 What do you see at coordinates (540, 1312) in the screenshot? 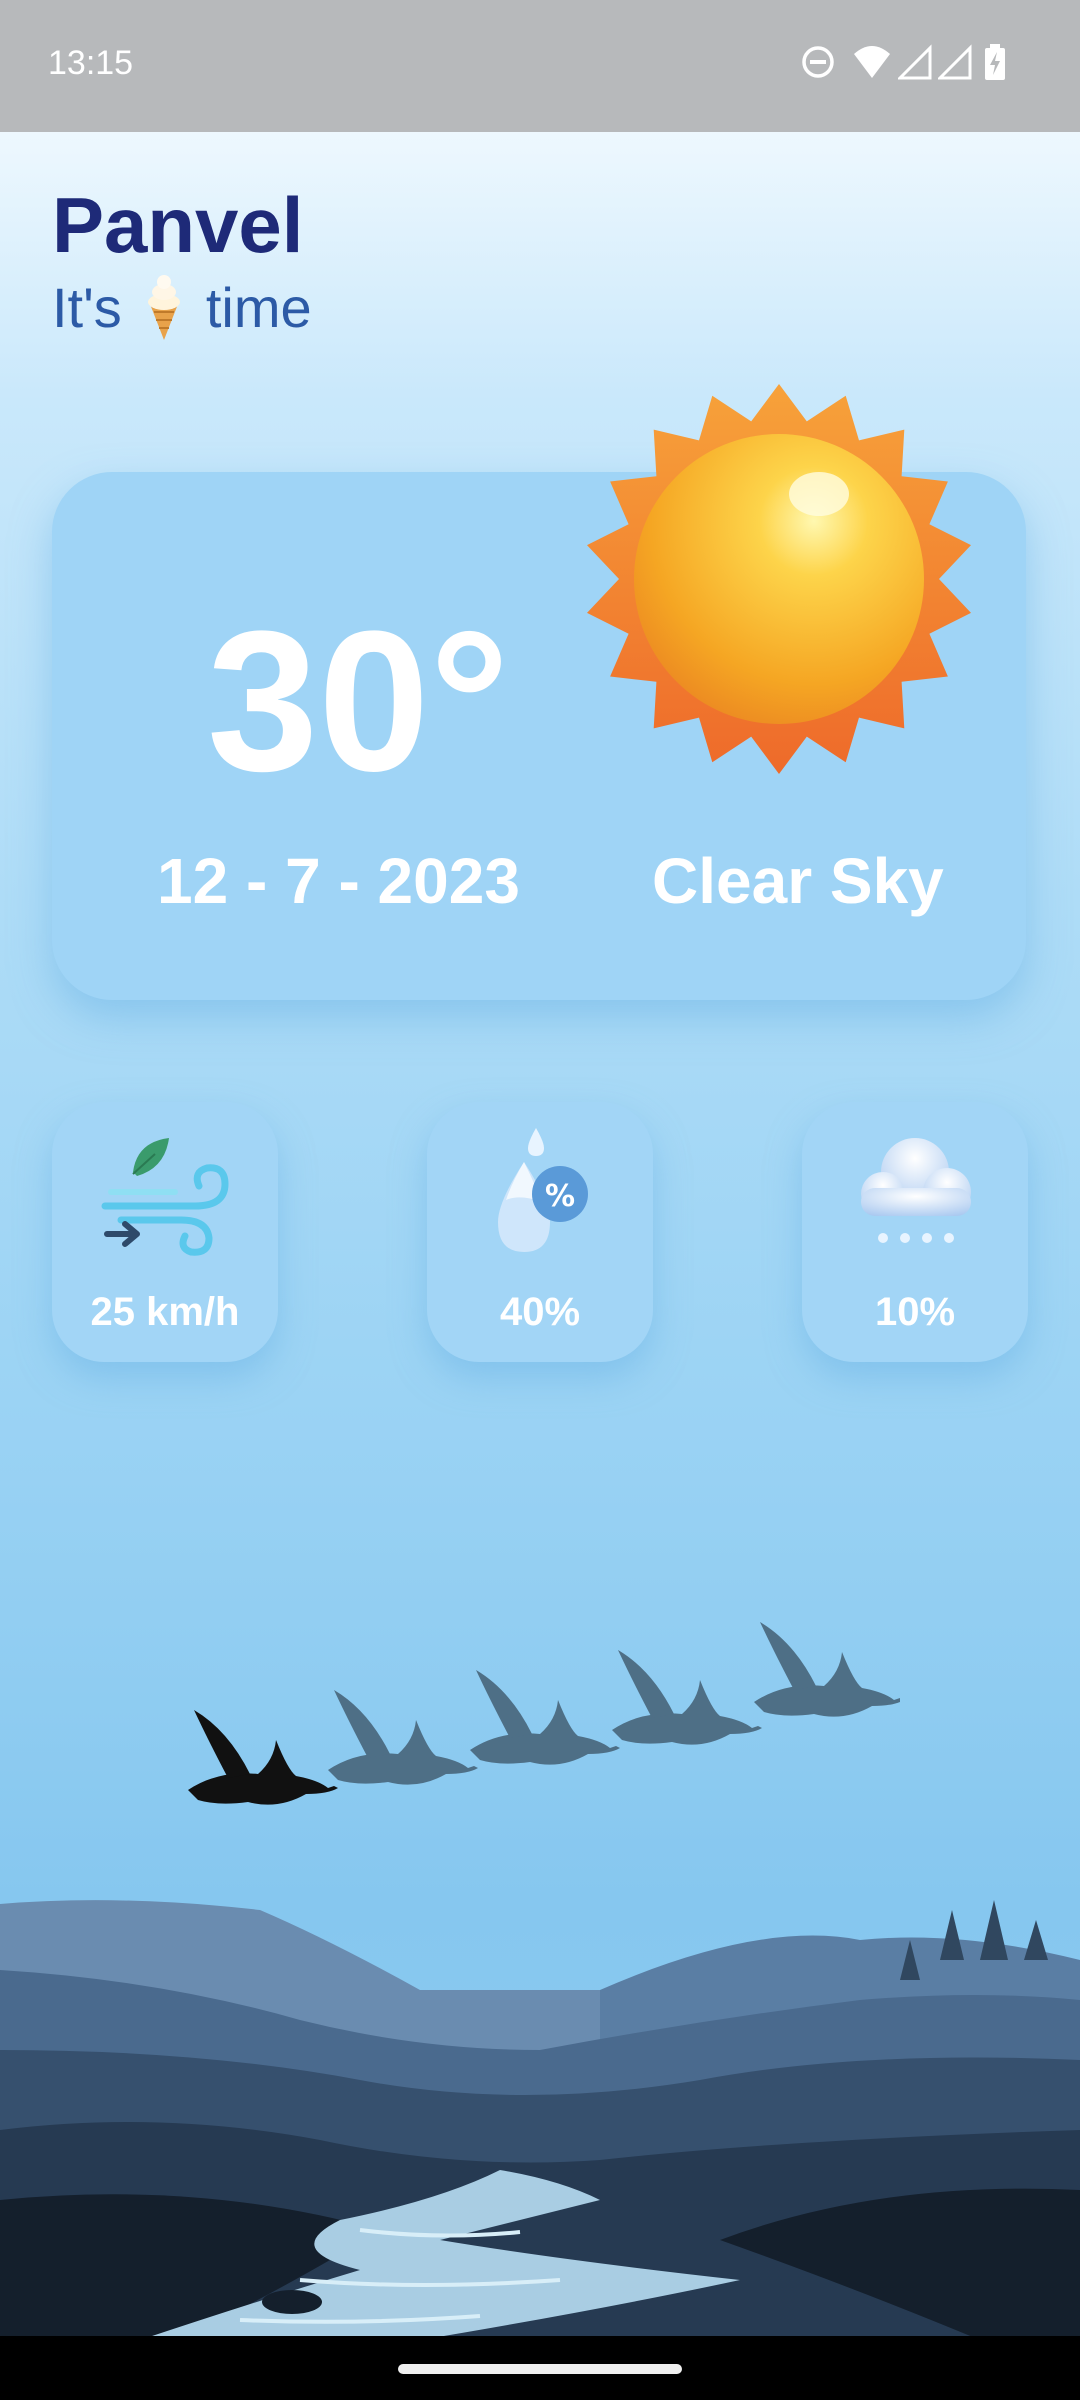
I see `humidity-value: 40%` at bounding box center [540, 1312].